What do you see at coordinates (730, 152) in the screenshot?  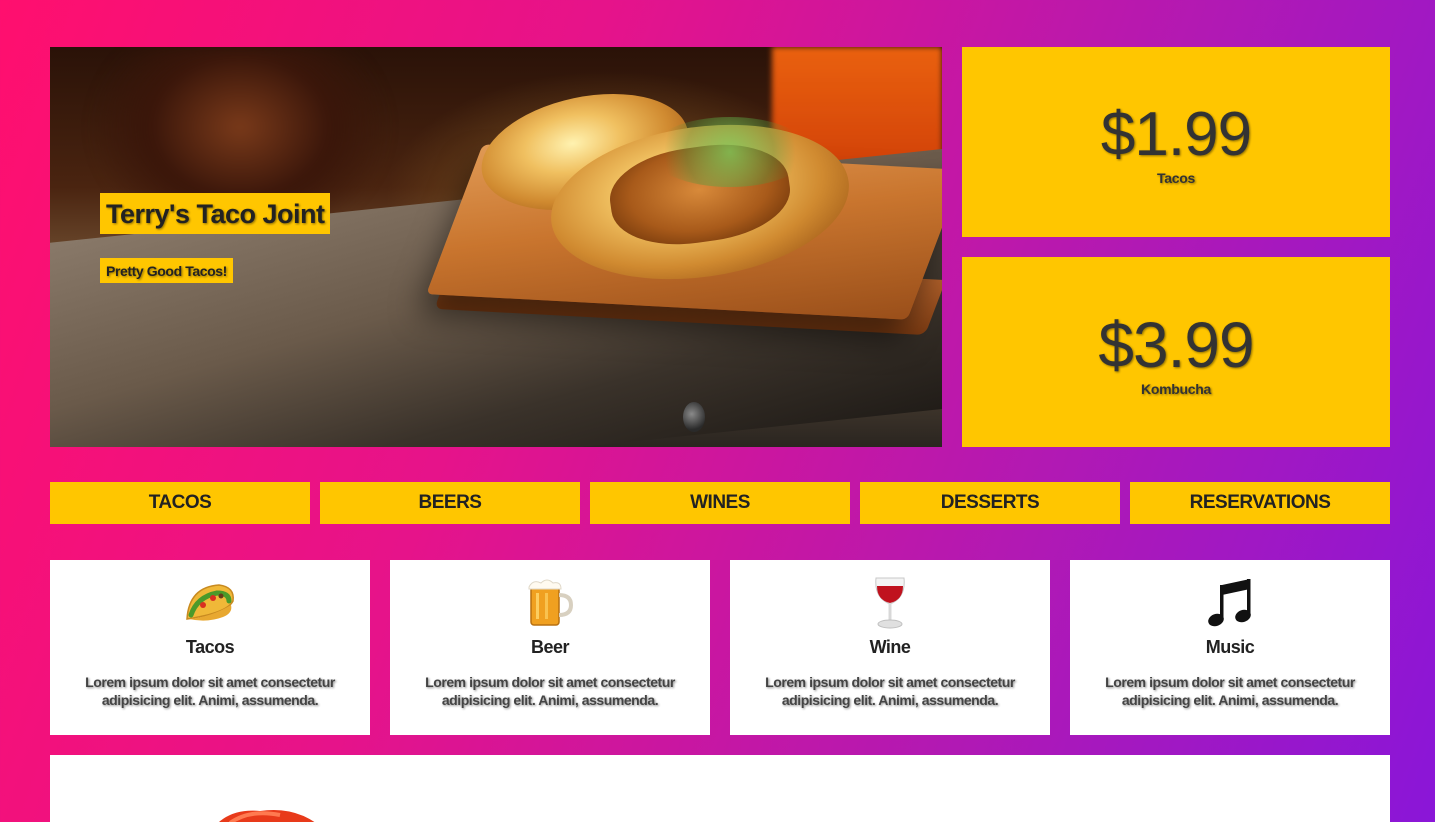 I see `hero-taco-greens` at bounding box center [730, 152].